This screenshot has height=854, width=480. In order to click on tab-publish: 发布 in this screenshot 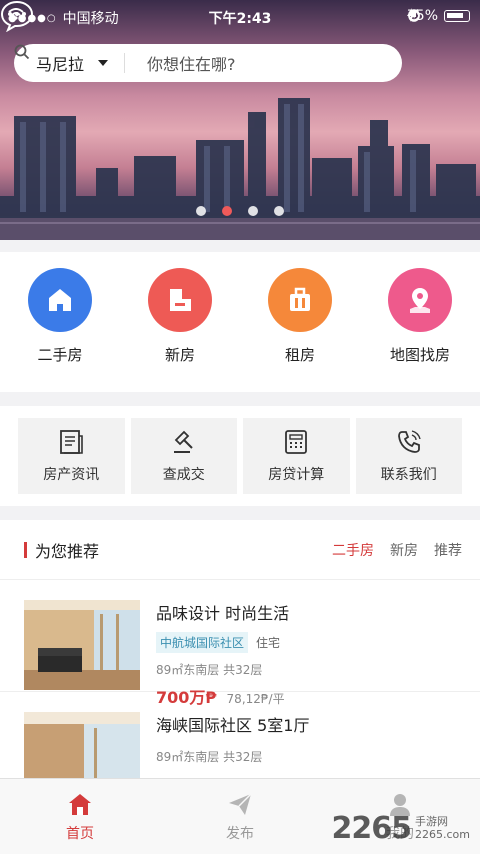, I will do `click(240, 816)`.